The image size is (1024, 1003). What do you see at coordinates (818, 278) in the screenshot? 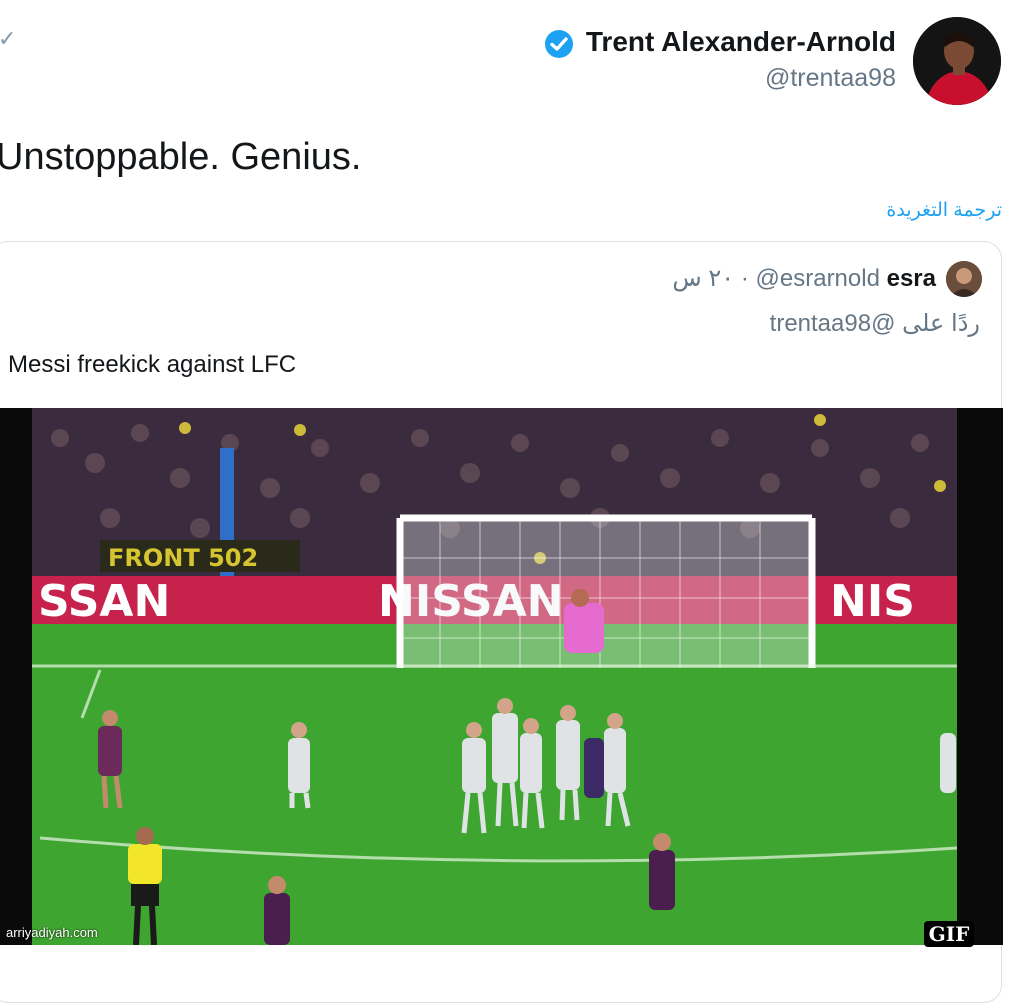
I see `quoted-author-handle: @esrarnold` at bounding box center [818, 278].